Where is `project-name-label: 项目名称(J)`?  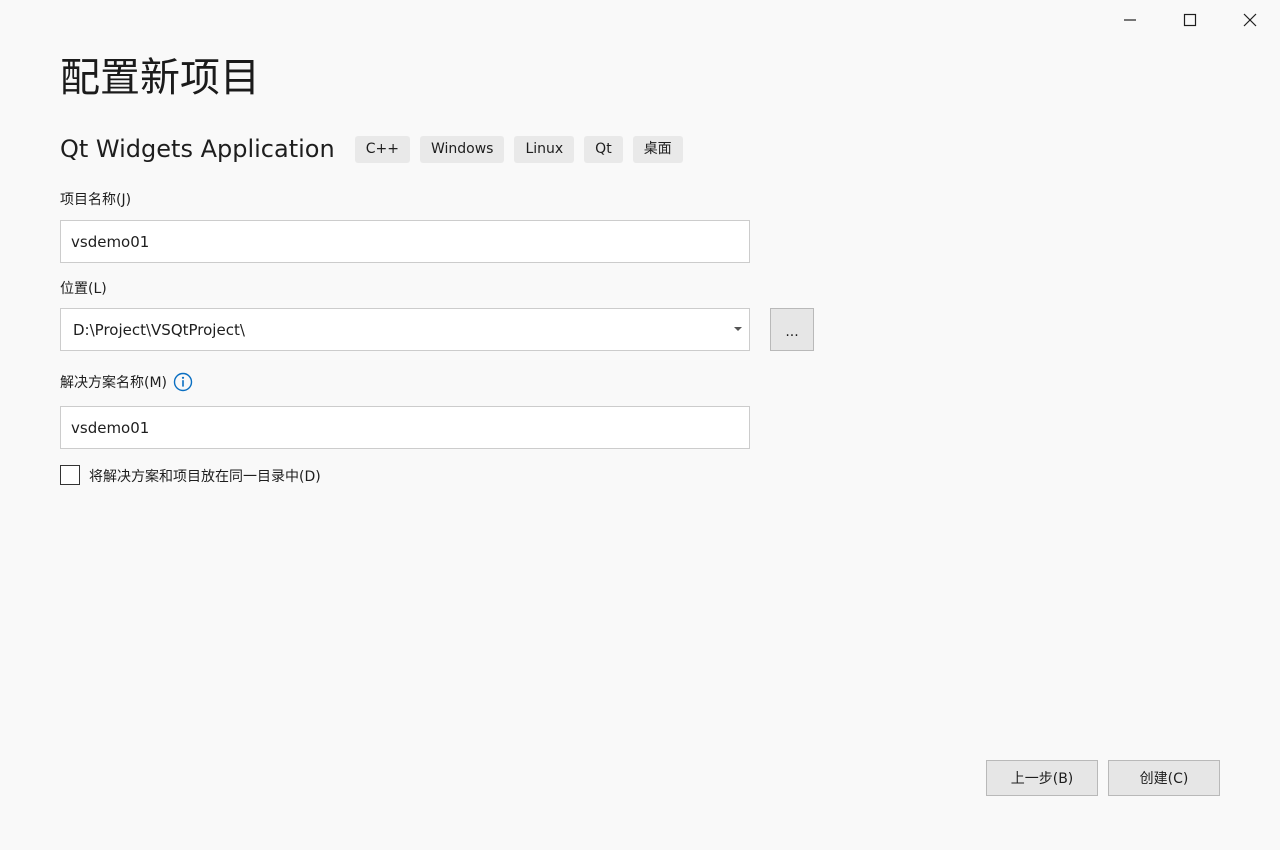 project-name-label: 项目名称(J) is located at coordinates (96, 200).